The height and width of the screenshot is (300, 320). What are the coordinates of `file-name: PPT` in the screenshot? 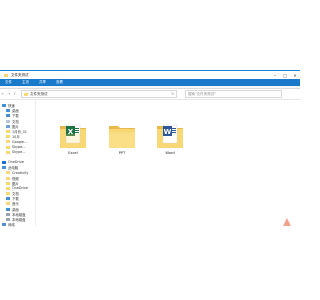 It's located at (122, 153).